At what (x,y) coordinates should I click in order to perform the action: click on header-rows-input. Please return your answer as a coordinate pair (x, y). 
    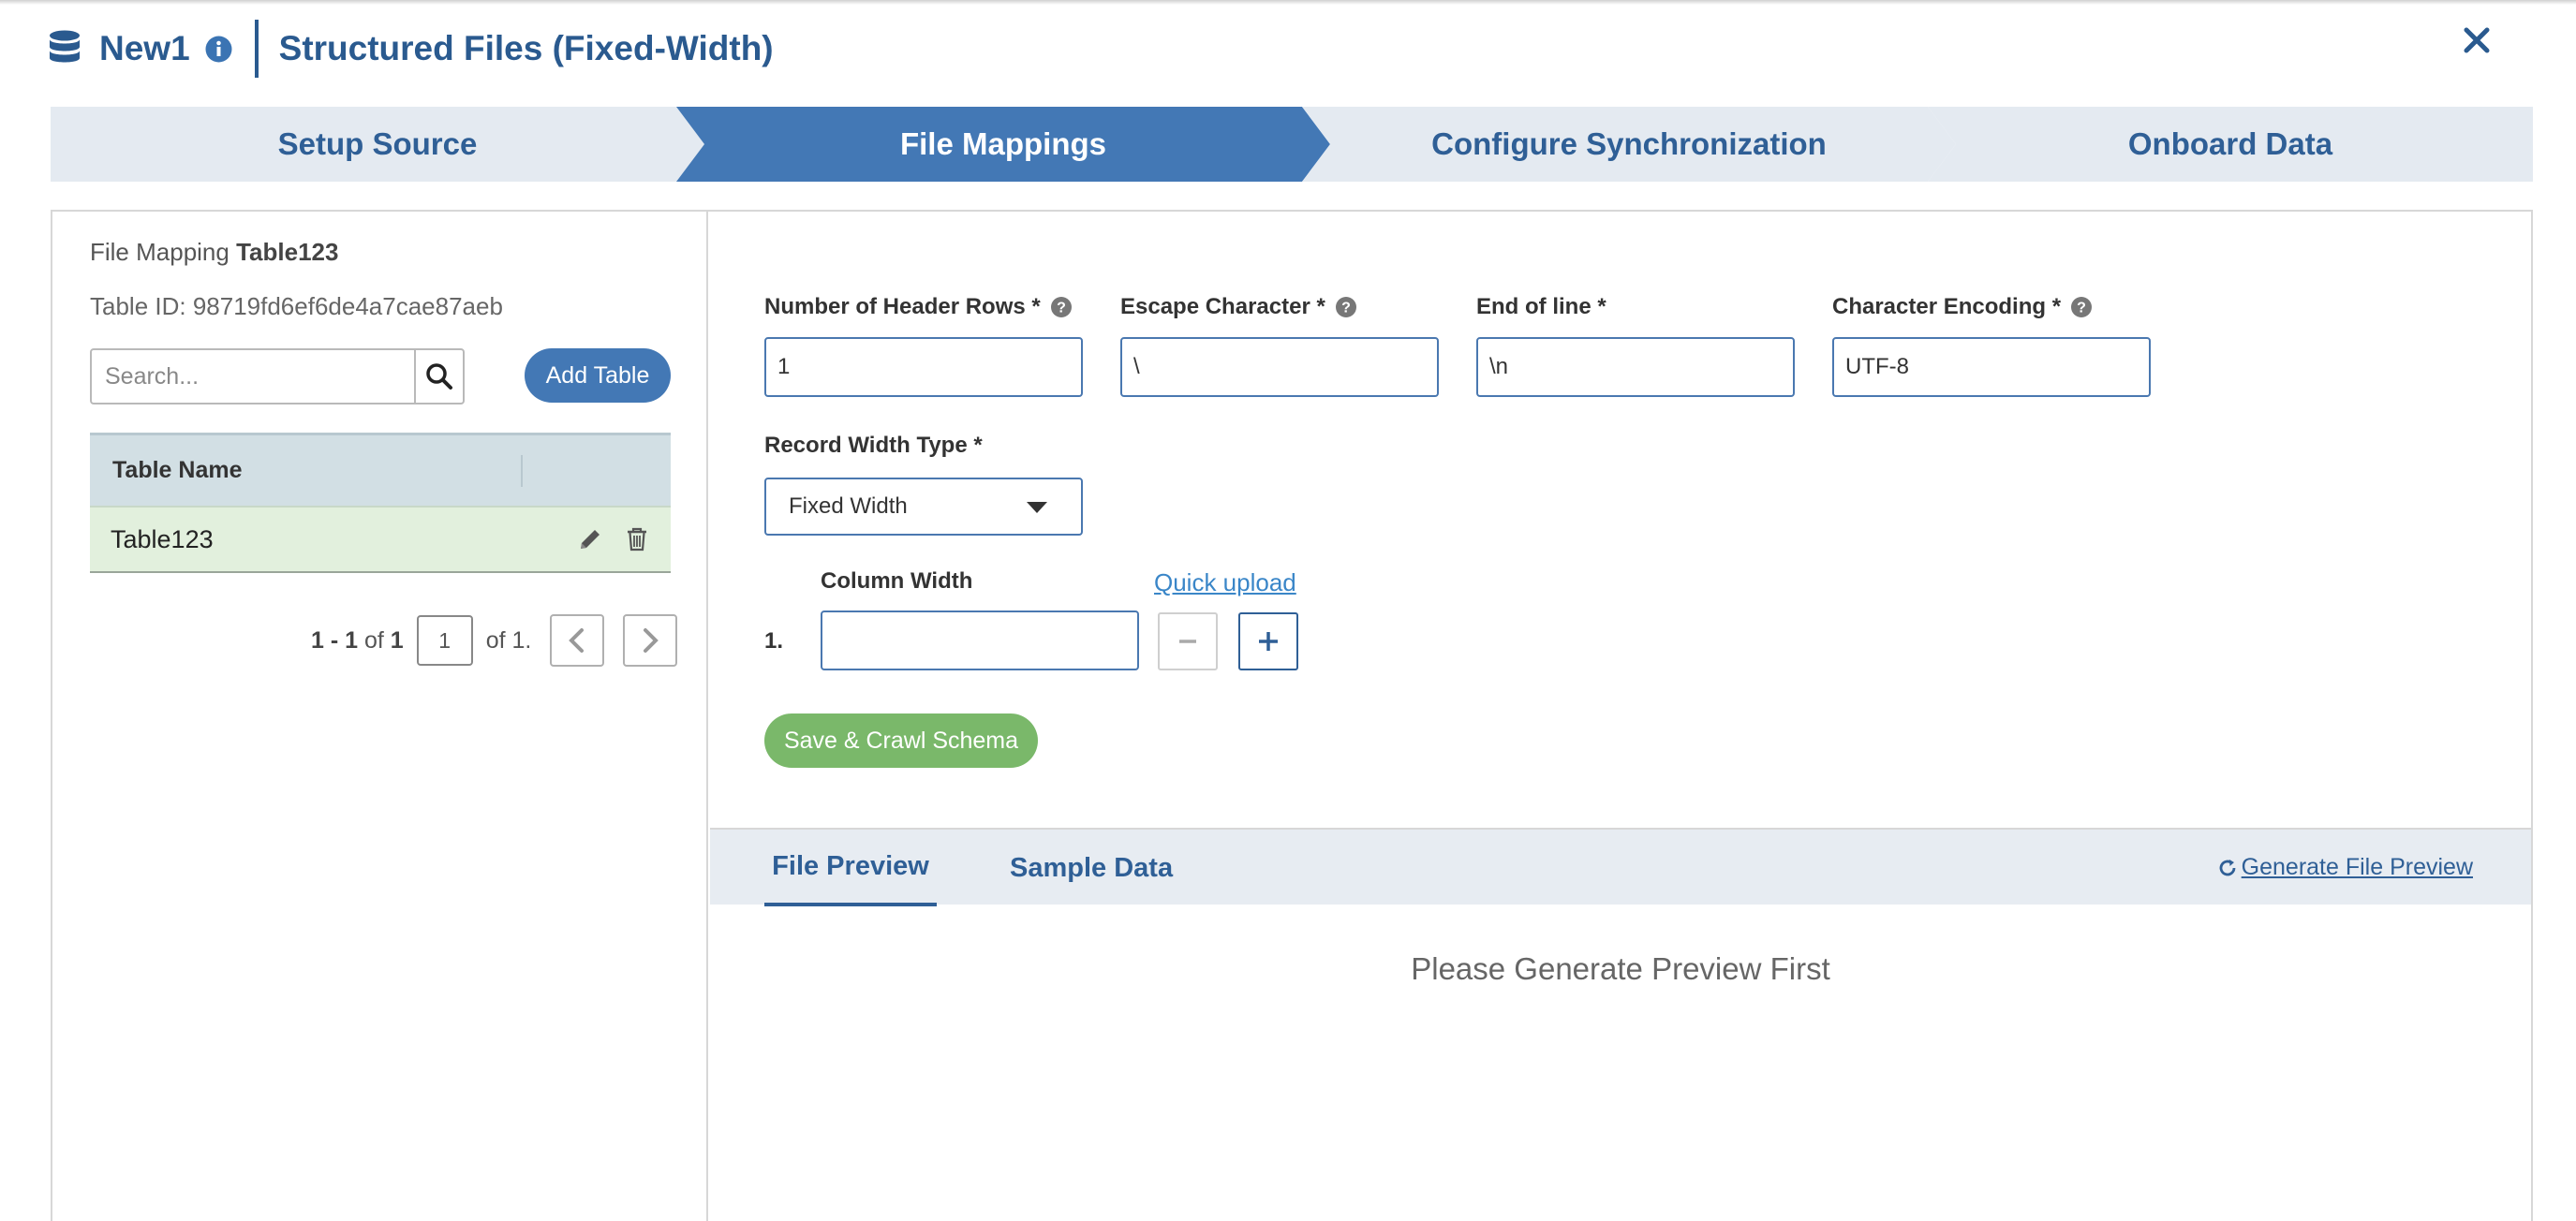
    Looking at the image, I should click on (924, 367).